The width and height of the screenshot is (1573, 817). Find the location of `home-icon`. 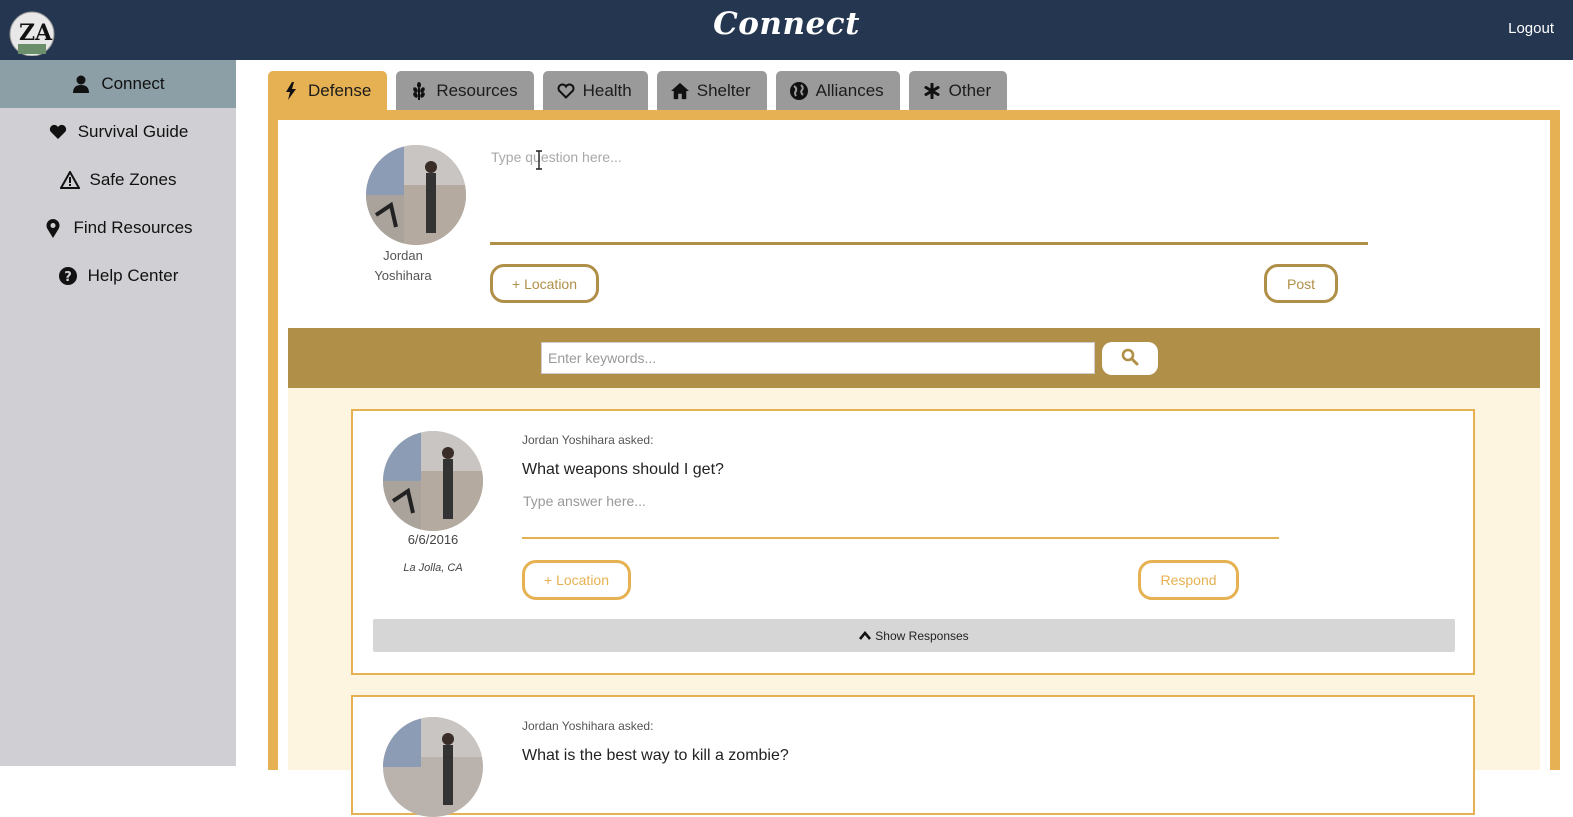

home-icon is located at coordinates (679, 91).